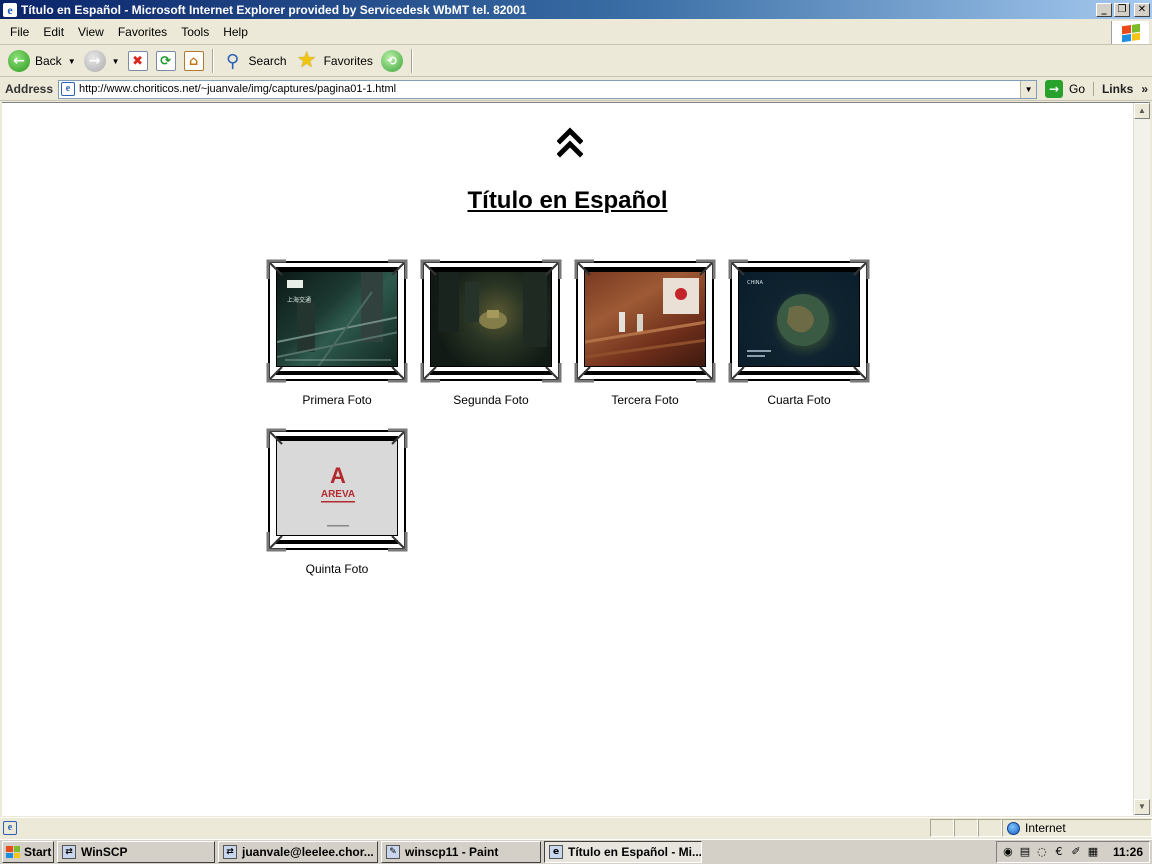 The height and width of the screenshot is (864, 1152). I want to click on printer-icon: ▦, so click(1093, 852).